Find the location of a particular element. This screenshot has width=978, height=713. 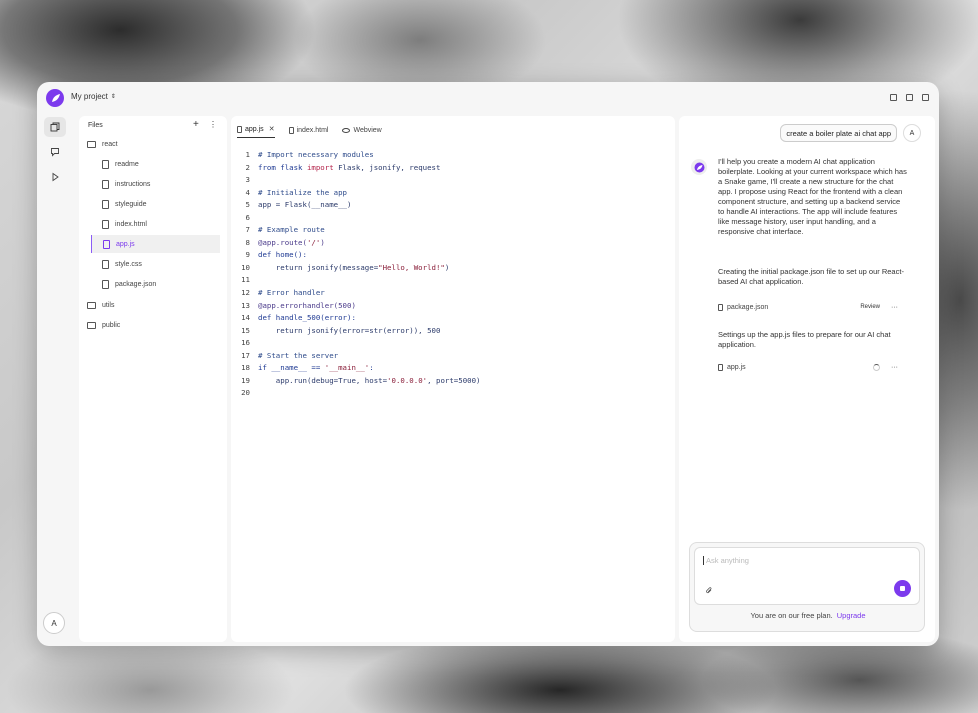

loading-spinner-icon is located at coordinates (876, 367).